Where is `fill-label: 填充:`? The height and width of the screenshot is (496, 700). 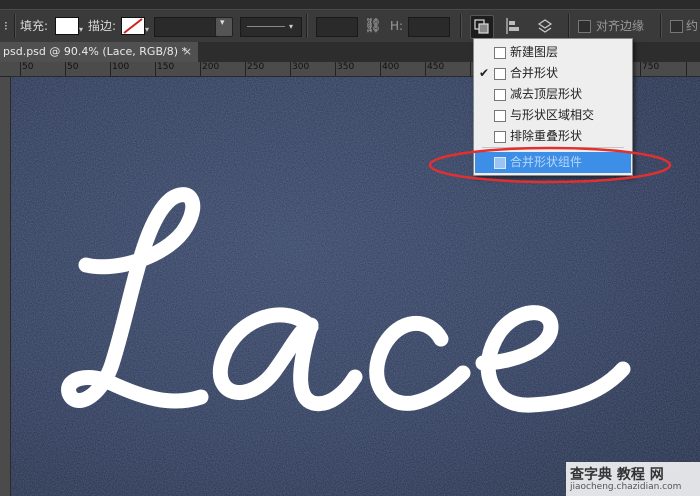 fill-label: 填充: is located at coordinates (34, 26).